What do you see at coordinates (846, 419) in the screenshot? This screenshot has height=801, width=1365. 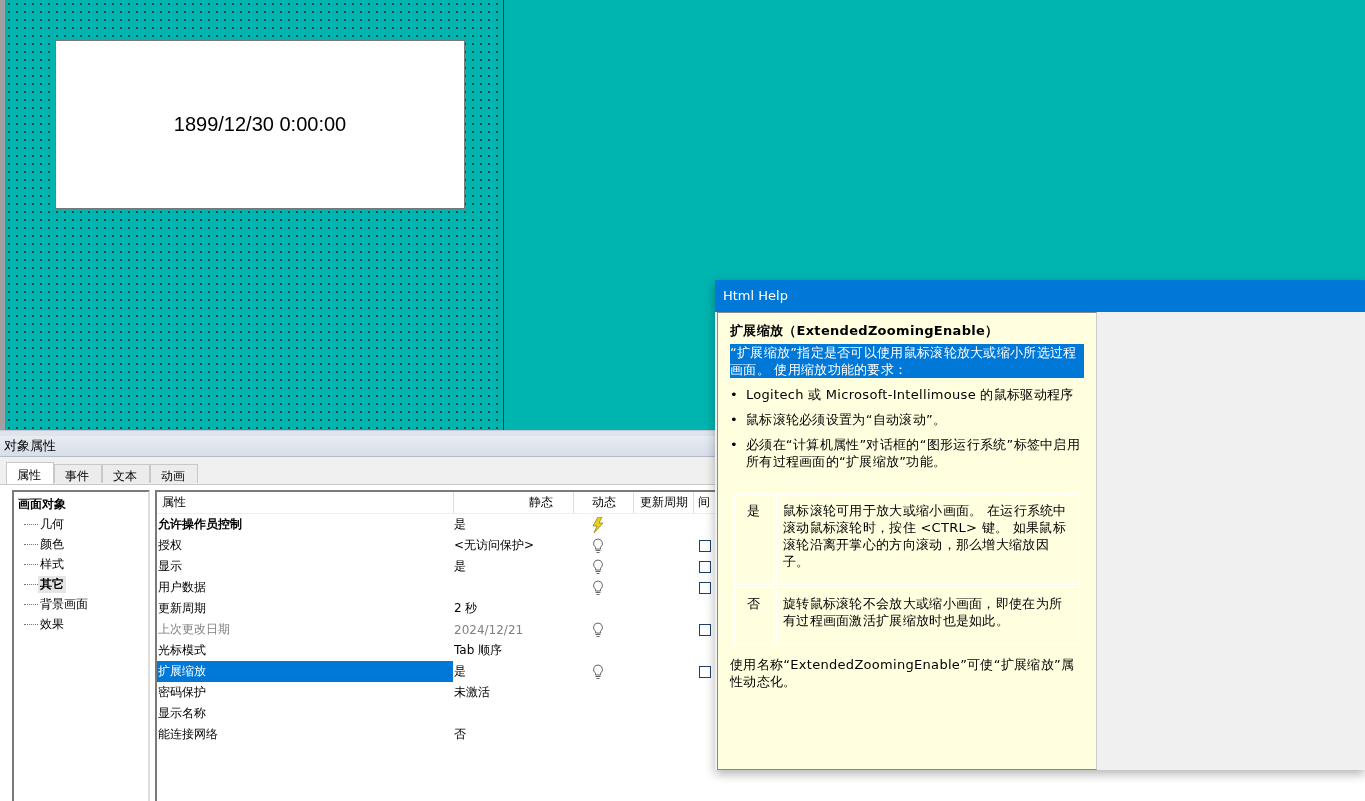 I see `bullet-item: 鼠标滚轮必须设置为“自动滚动”。` at bounding box center [846, 419].